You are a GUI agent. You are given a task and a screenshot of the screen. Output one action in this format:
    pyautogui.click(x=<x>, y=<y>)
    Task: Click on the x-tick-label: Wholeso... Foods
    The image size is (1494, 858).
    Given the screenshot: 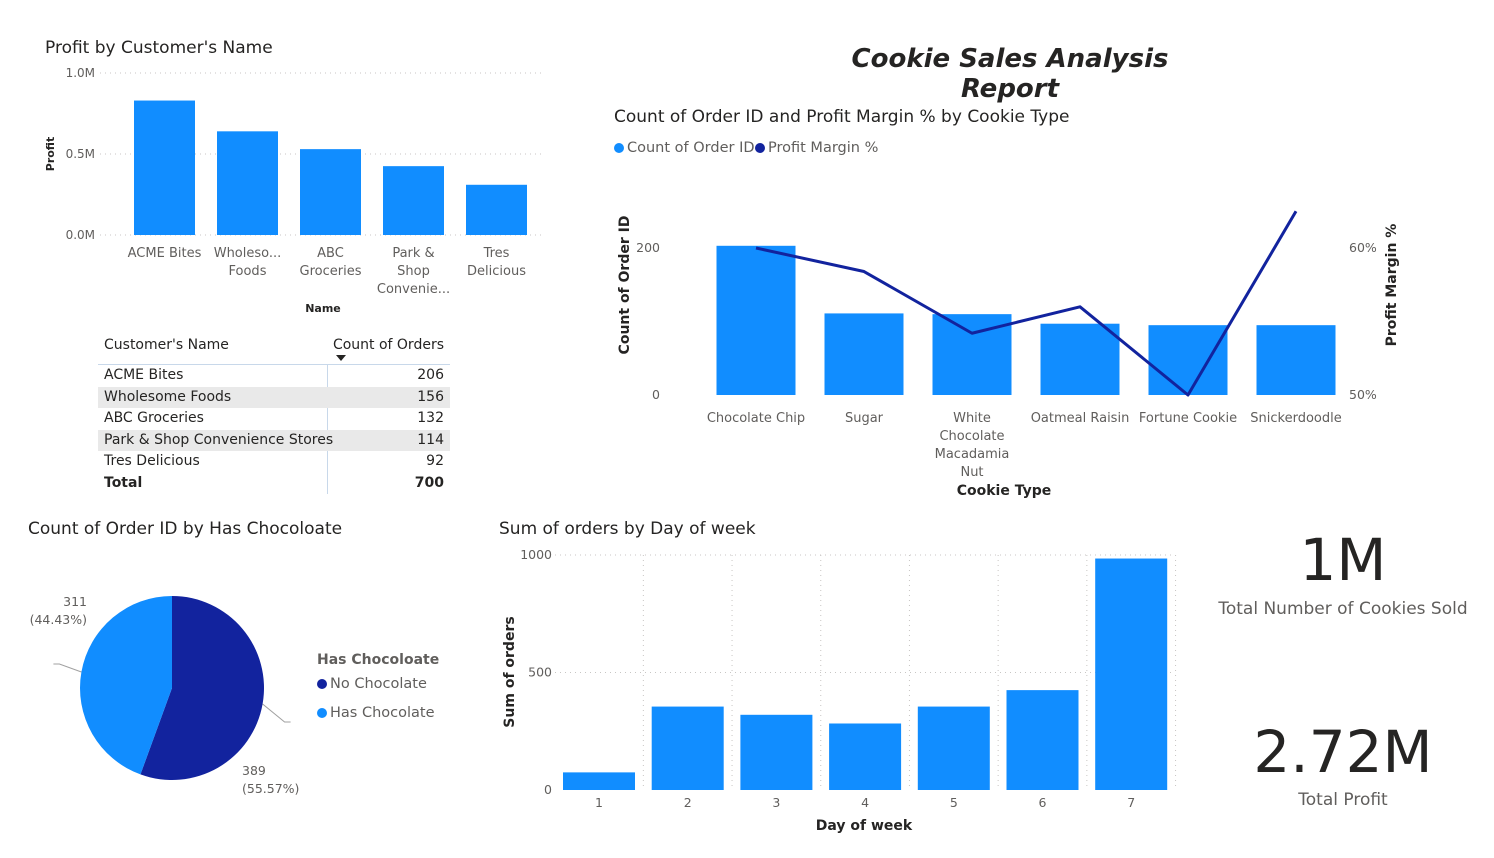 What is the action you would take?
    pyautogui.click(x=248, y=262)
    